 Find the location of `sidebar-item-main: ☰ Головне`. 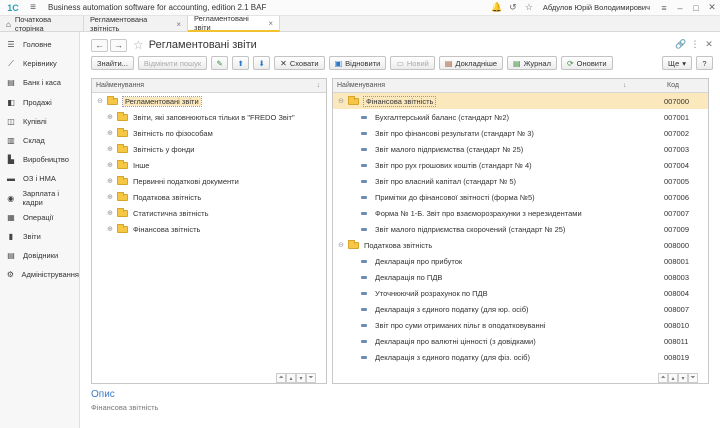

sidebar-item-main: ☰ Головне is located at coordinates (39, 44).